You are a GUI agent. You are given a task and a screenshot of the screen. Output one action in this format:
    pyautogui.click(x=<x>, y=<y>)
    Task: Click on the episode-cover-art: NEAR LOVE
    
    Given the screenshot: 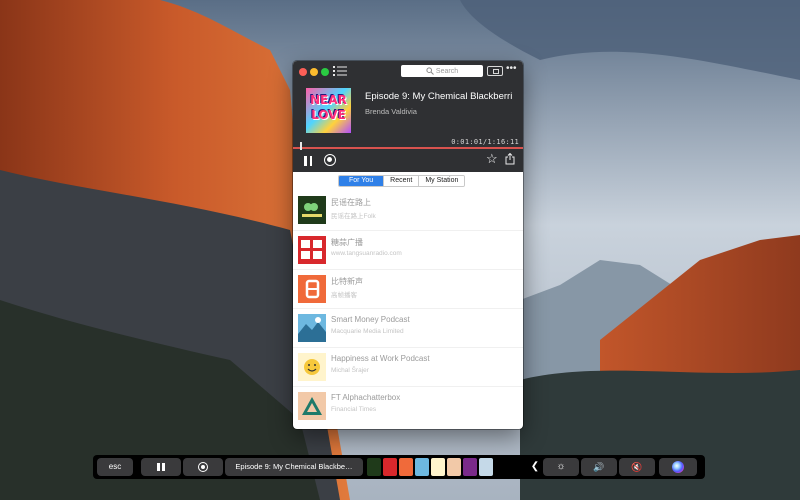 What is the action you would take?
    pyautogui.click(x=328, y=110)
    